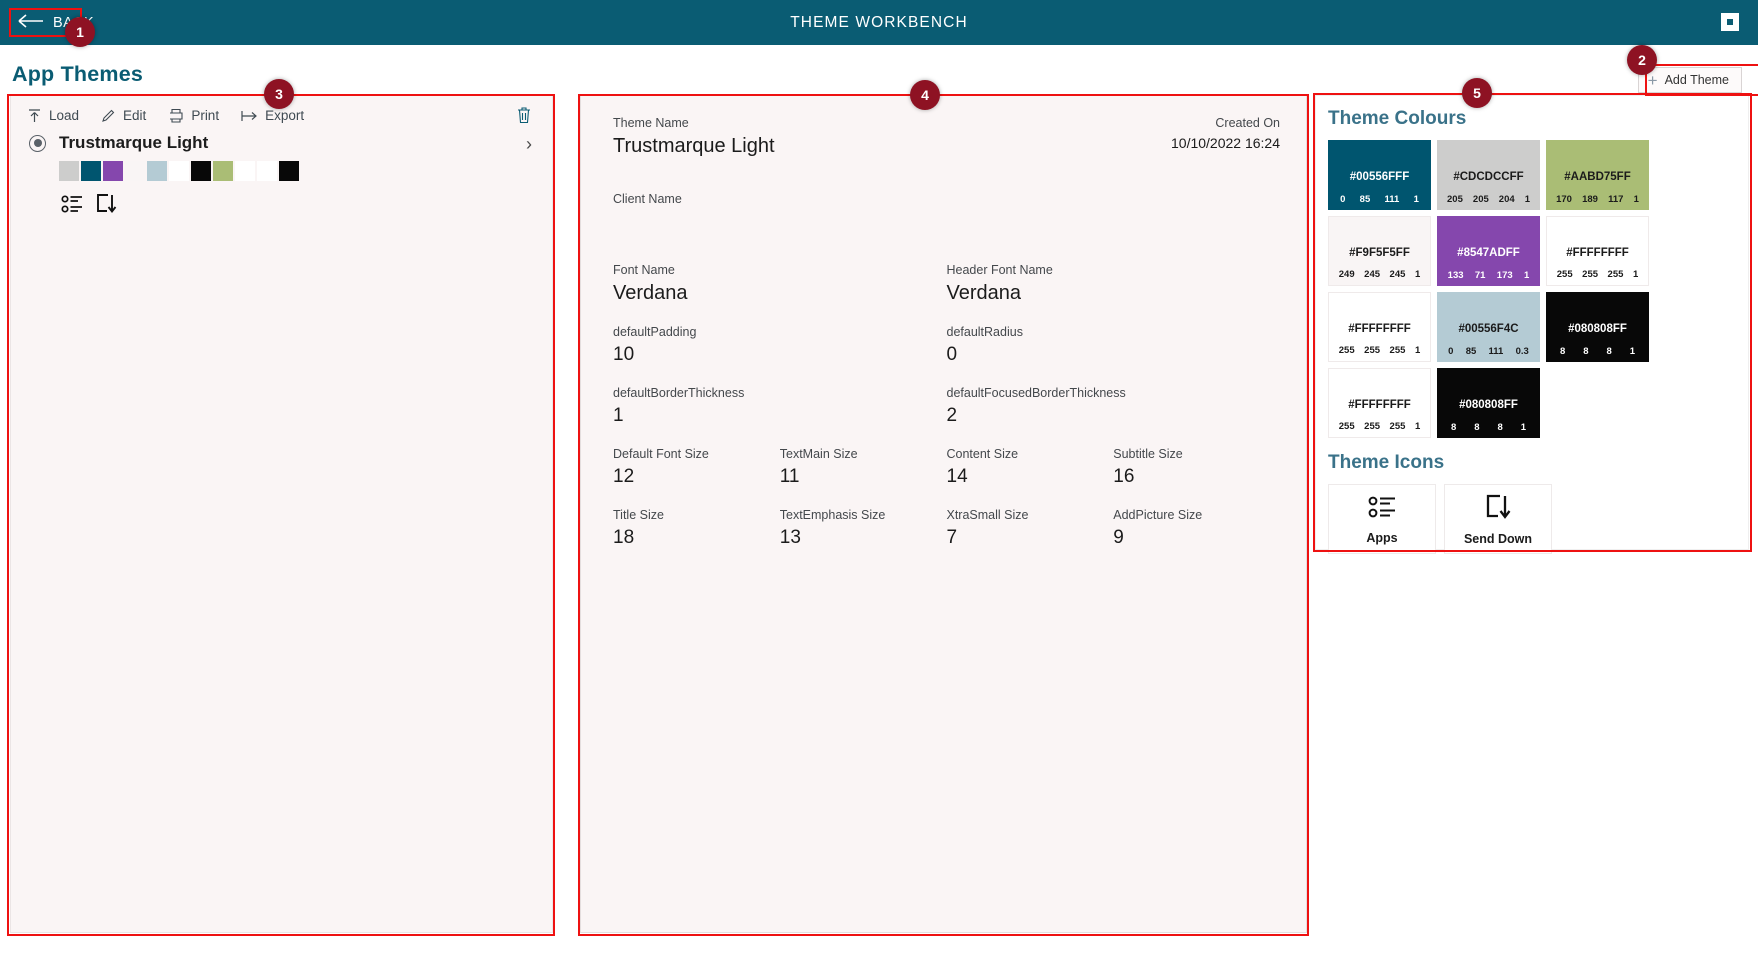 Image resolution: width=1758 pixels, height=960 pixels. I want to click on theme-colour-channel-b: 255, so click(1397, 426).